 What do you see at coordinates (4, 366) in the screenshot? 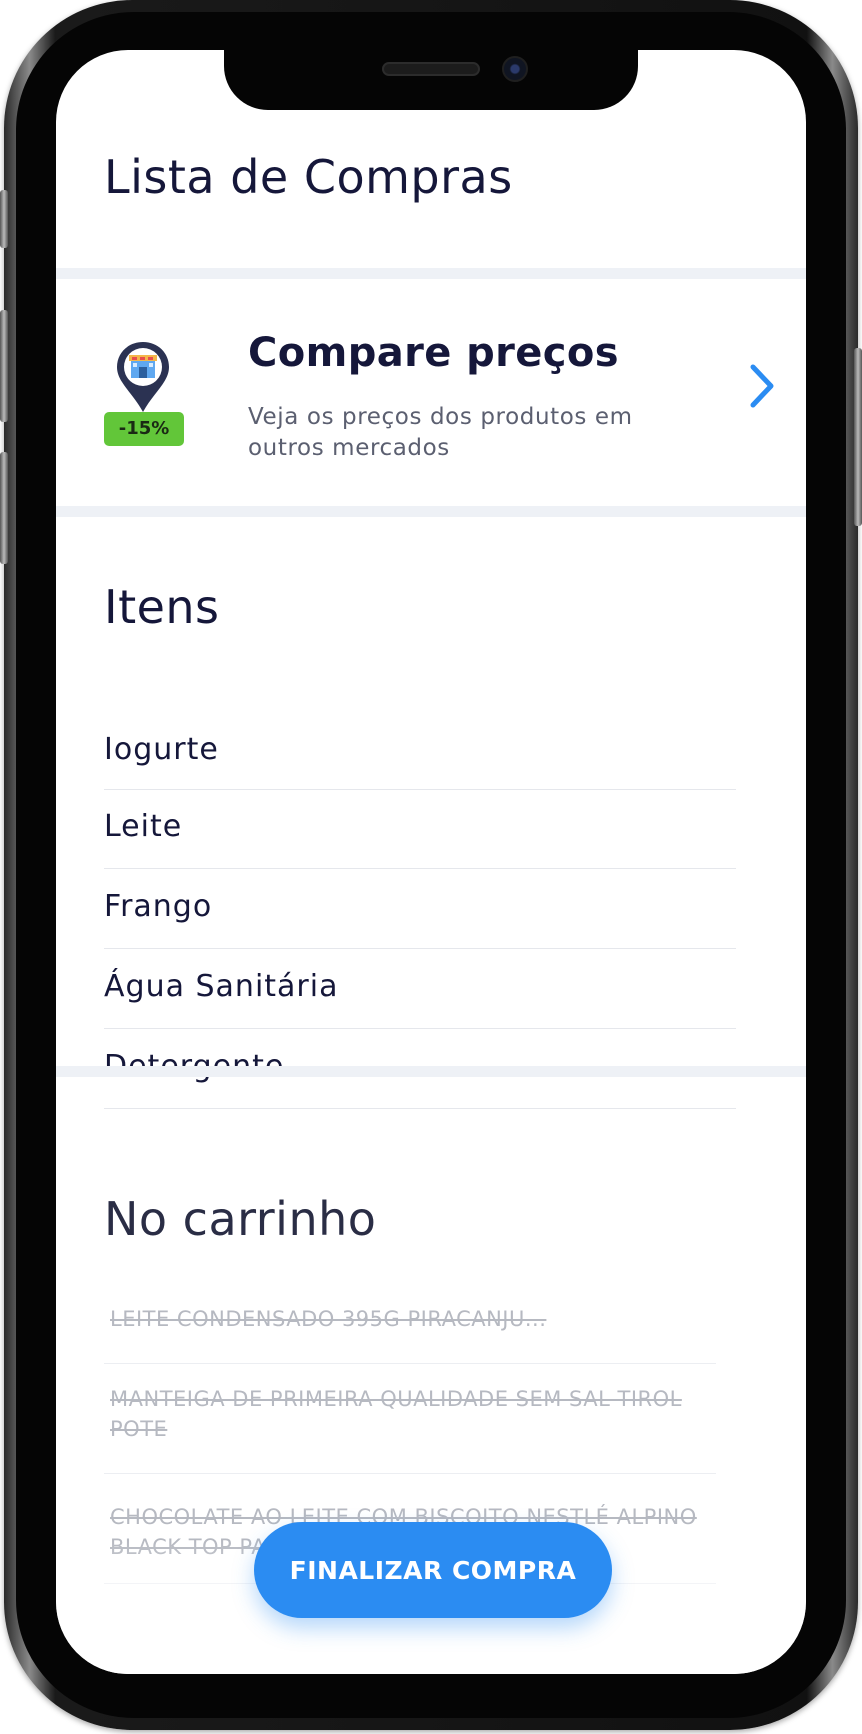
I see `volume-up-button` at bounding box center [4, 366].